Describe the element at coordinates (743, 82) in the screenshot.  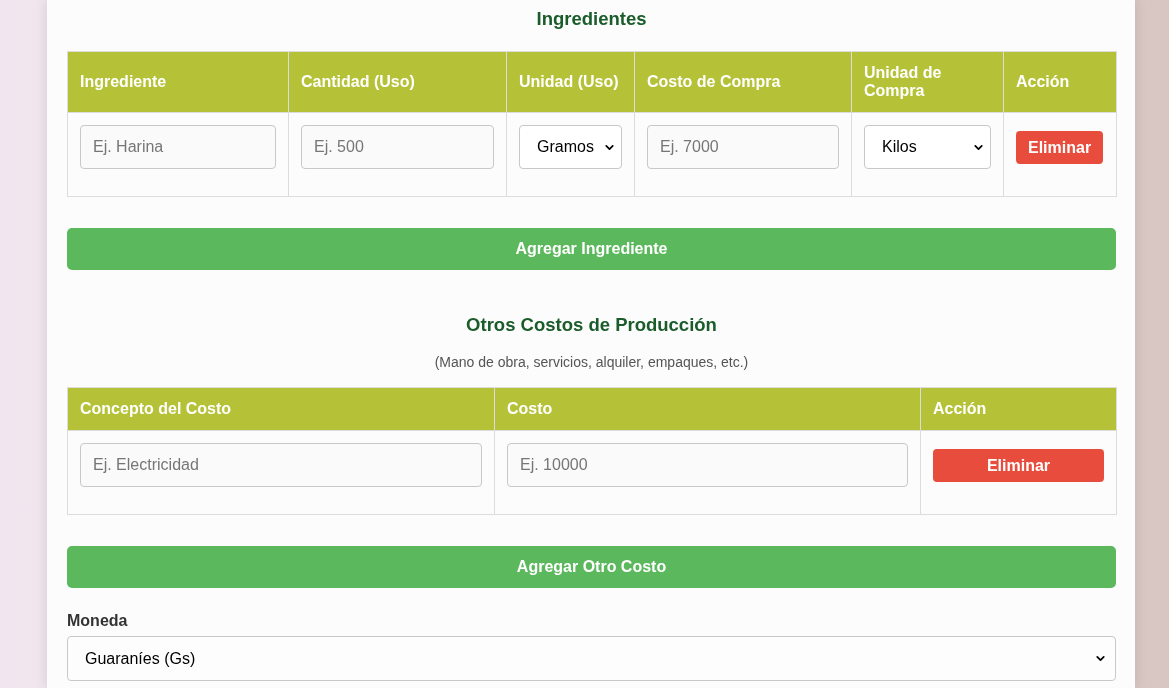
I see `column-header: Costo de Compra` at that location.